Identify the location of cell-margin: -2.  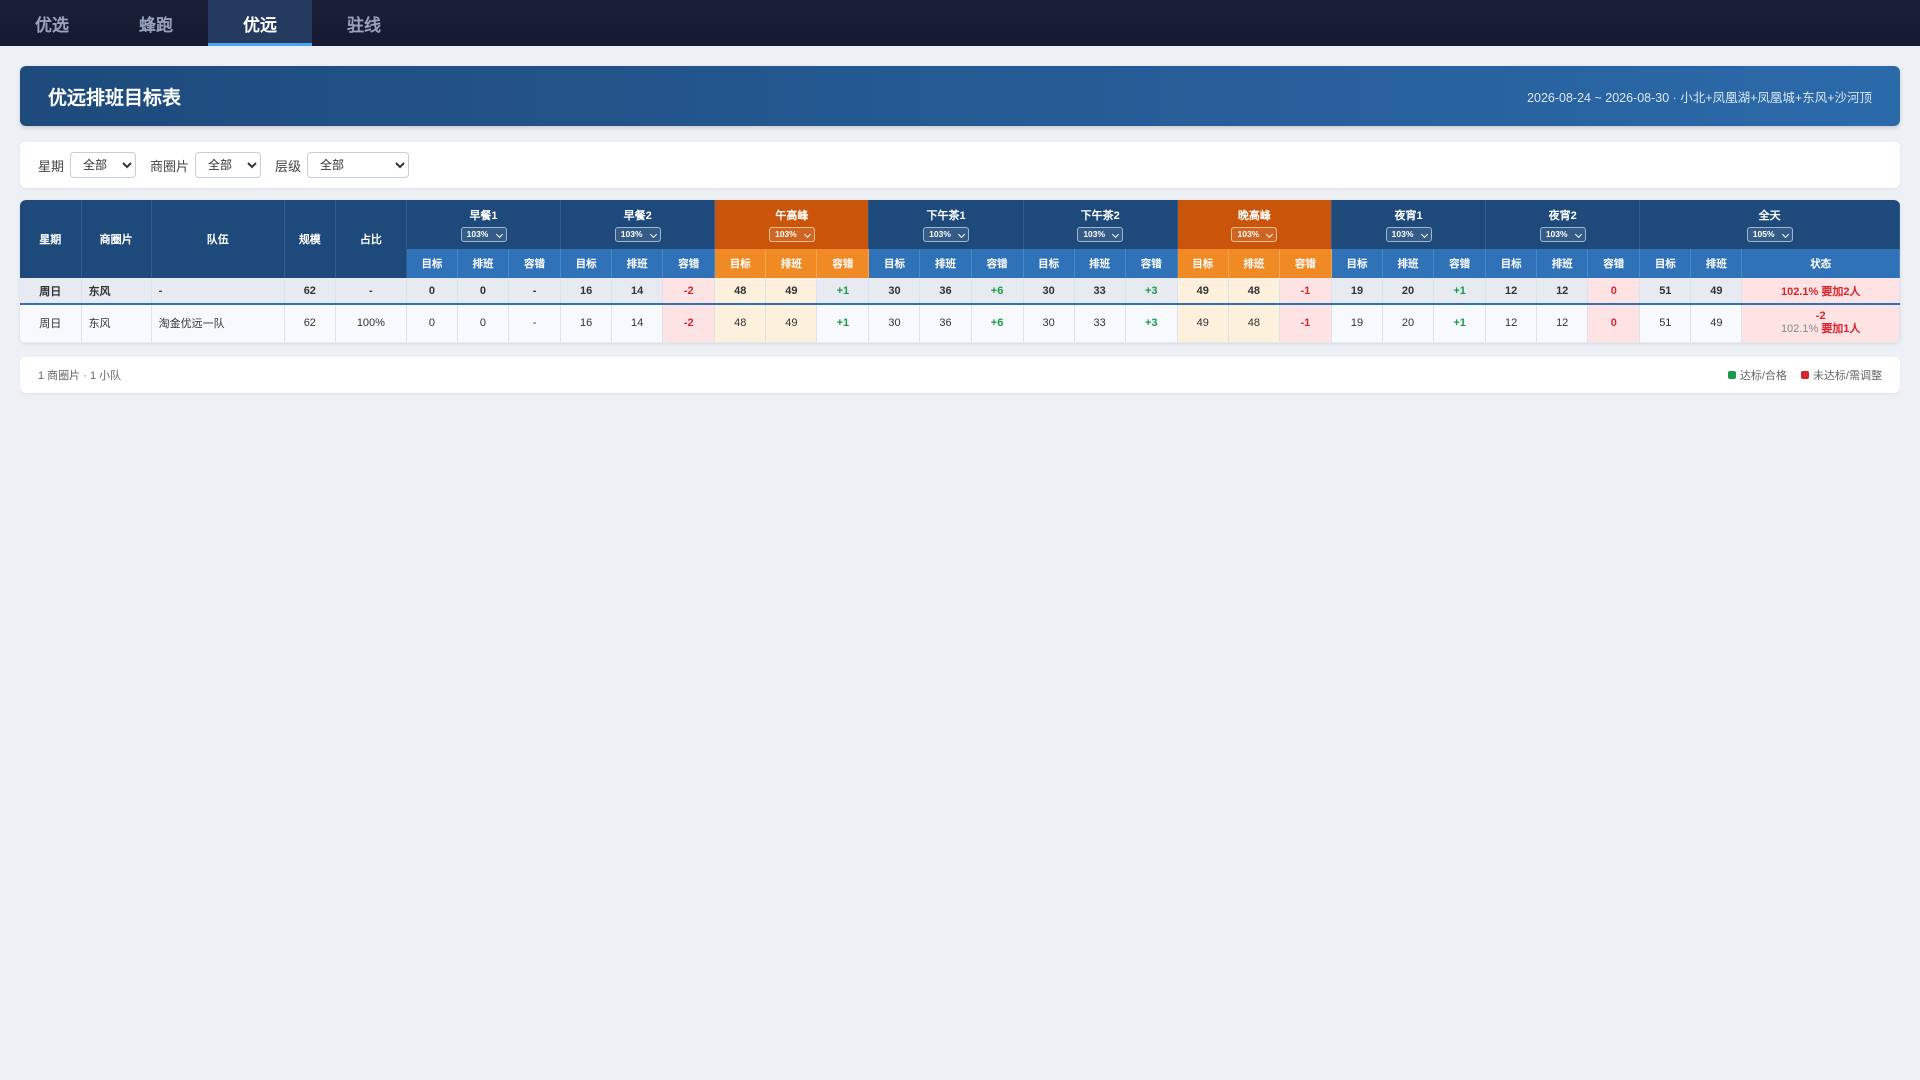
(689, 323).